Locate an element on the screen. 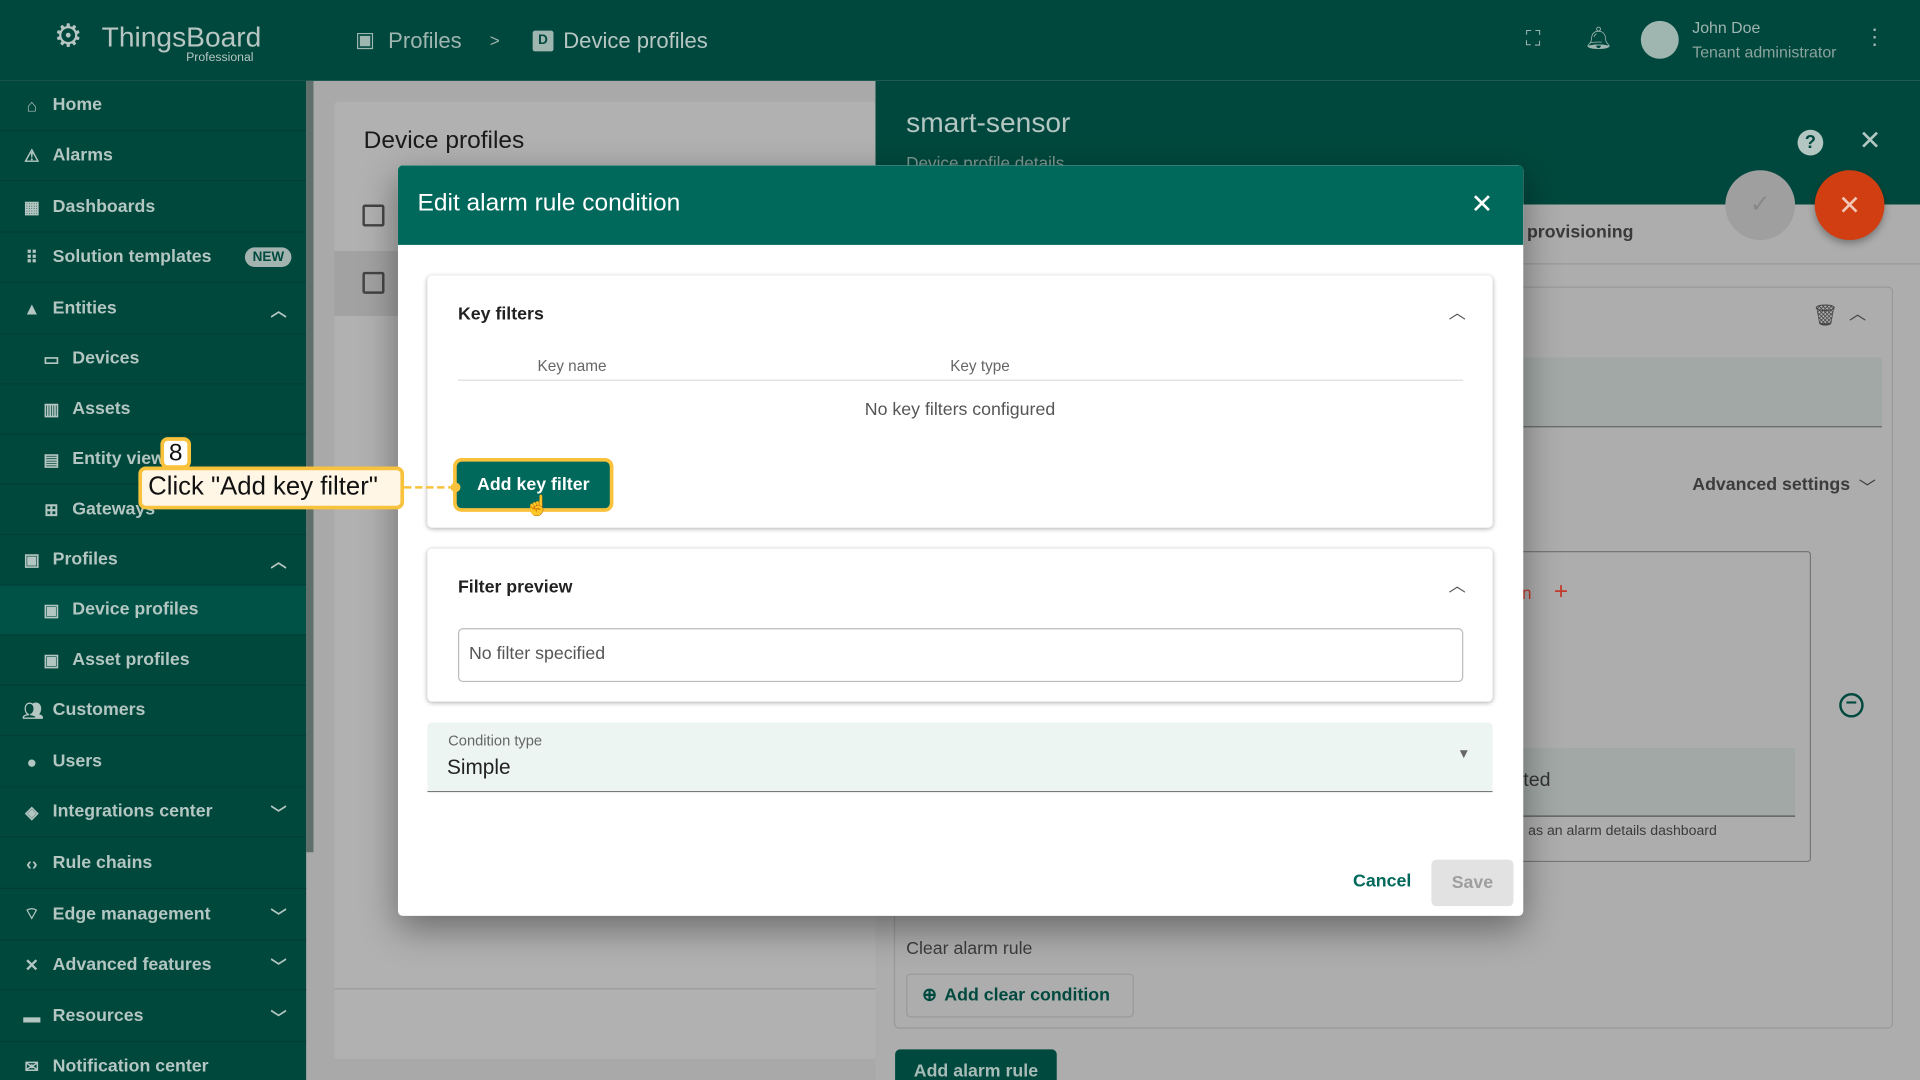 Image resolution: width=1920 pixels, height=1080 pixels. sidebar-item-profiles: ▣ Profiles ︿ is located at coordinates (153, 560).